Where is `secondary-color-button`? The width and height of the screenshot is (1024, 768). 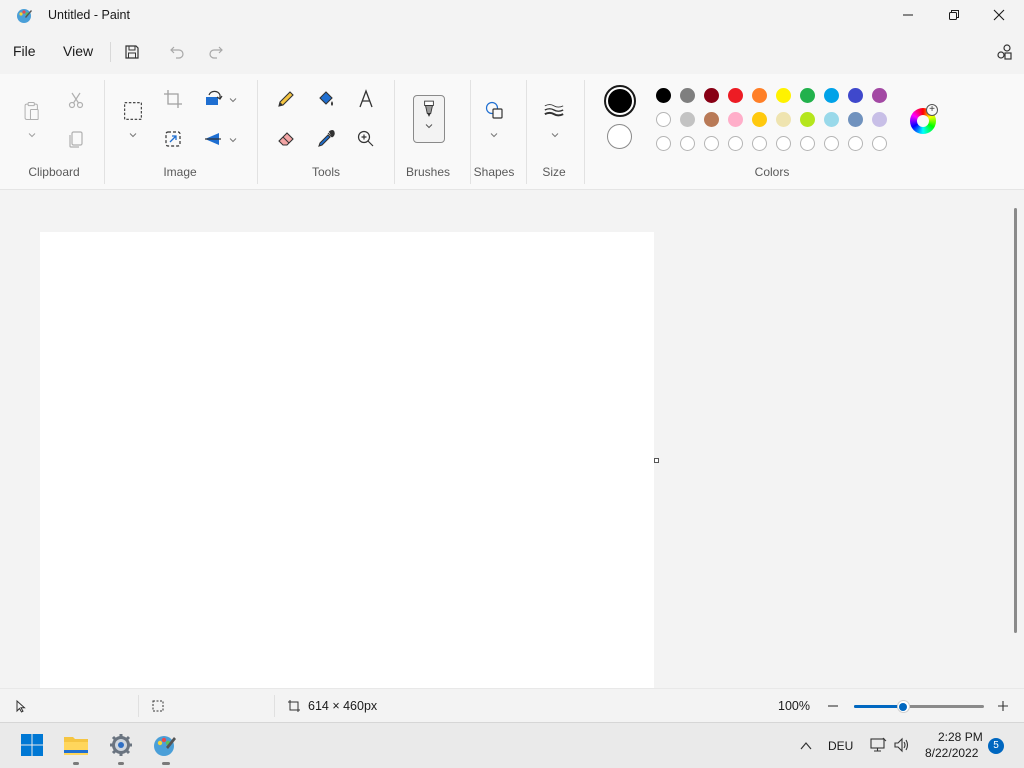
secondary-color-button is located at coordinates (619, 136).